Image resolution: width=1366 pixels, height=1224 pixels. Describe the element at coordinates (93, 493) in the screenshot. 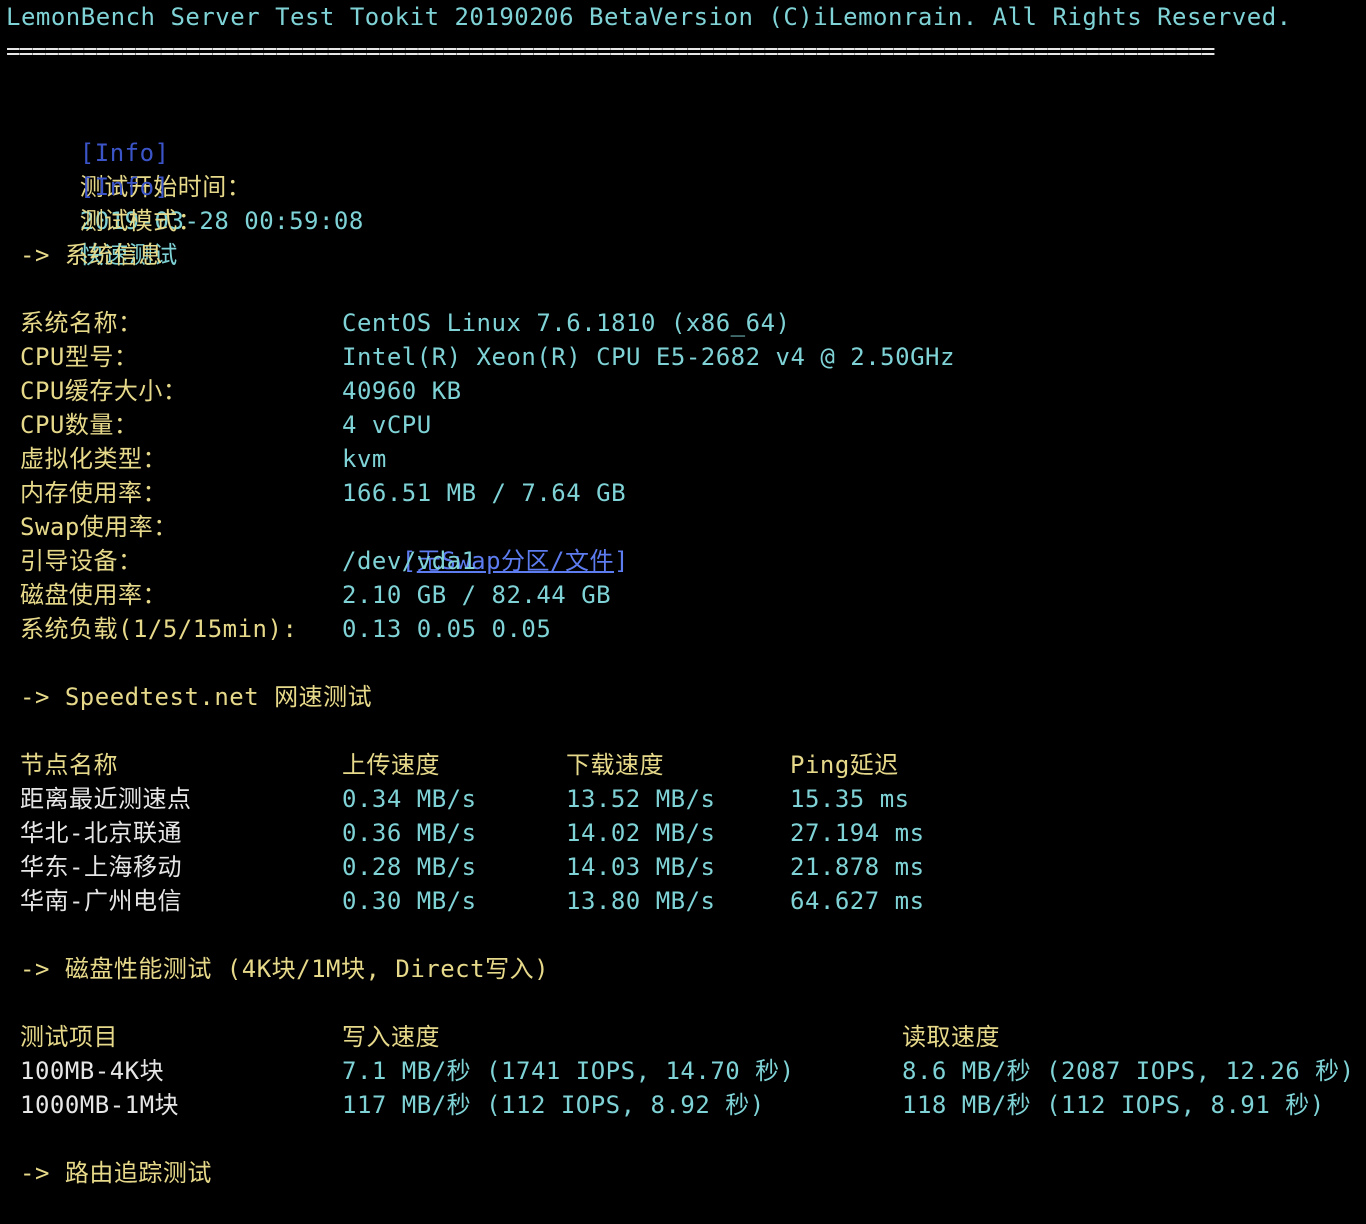

I see `sys-label-memory: 内存使用率：` at that location.